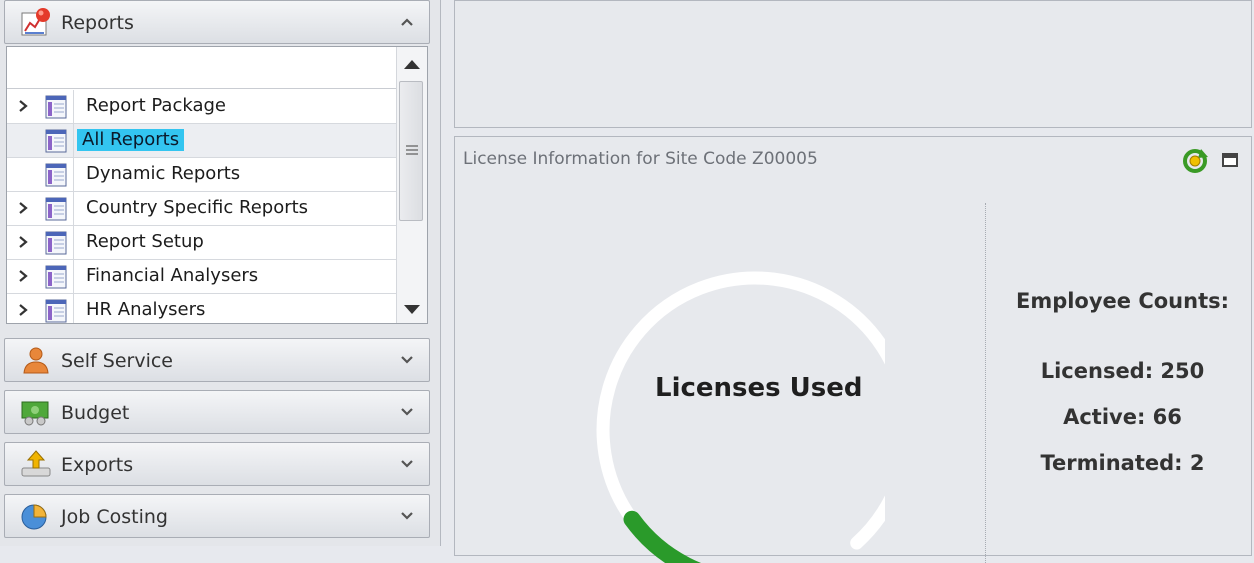 The image size is (1254, 563). What do you see at coordinates (412, 64) in the screenshot?
I see `scroll-up-arrow-icon` at bounding box center [412, 64].